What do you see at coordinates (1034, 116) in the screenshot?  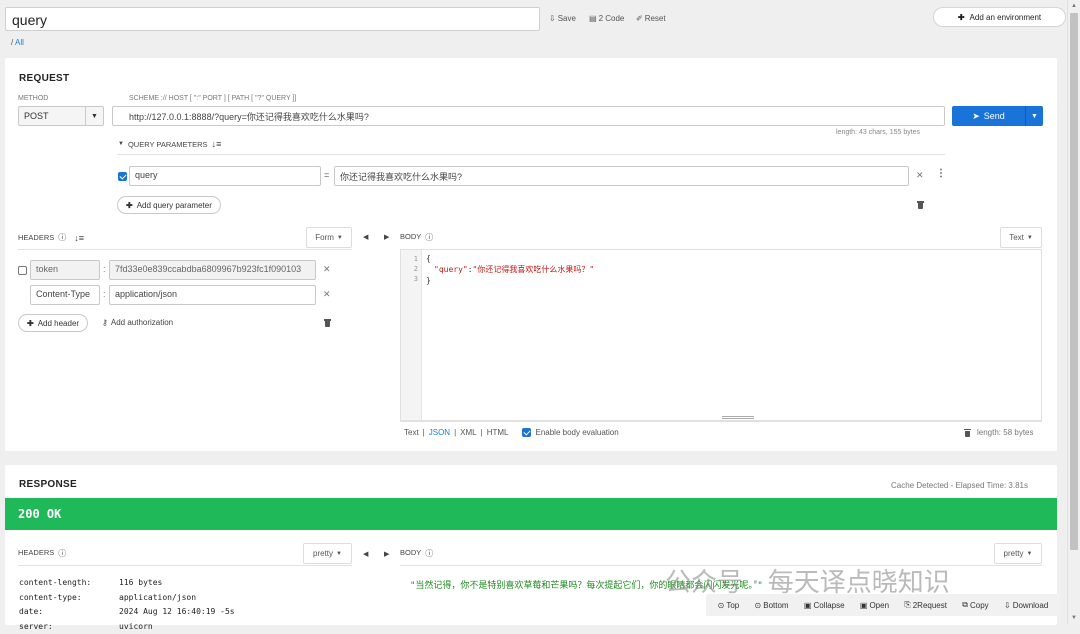 I see `send-options-caret-icon: ▼` at bounding box center [1034, 116].